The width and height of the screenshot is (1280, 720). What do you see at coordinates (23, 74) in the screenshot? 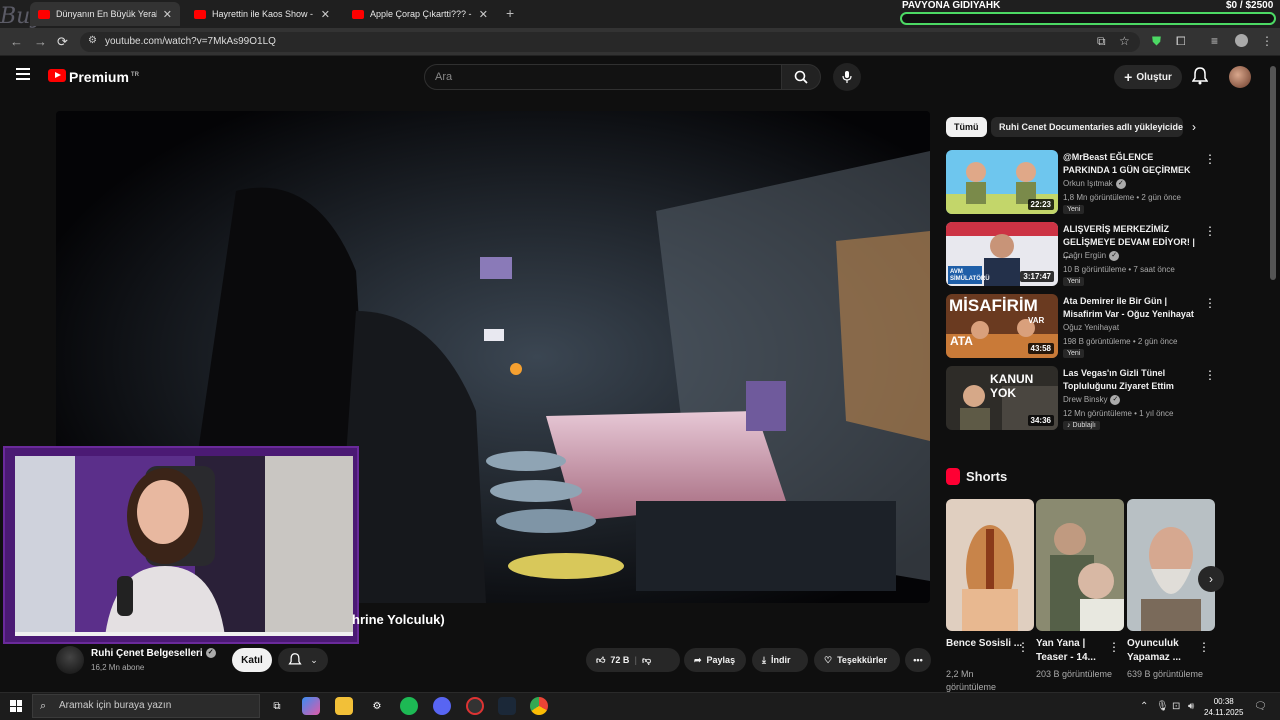
I see `hamburger-menu-icon` at bounding box center [23, 74].